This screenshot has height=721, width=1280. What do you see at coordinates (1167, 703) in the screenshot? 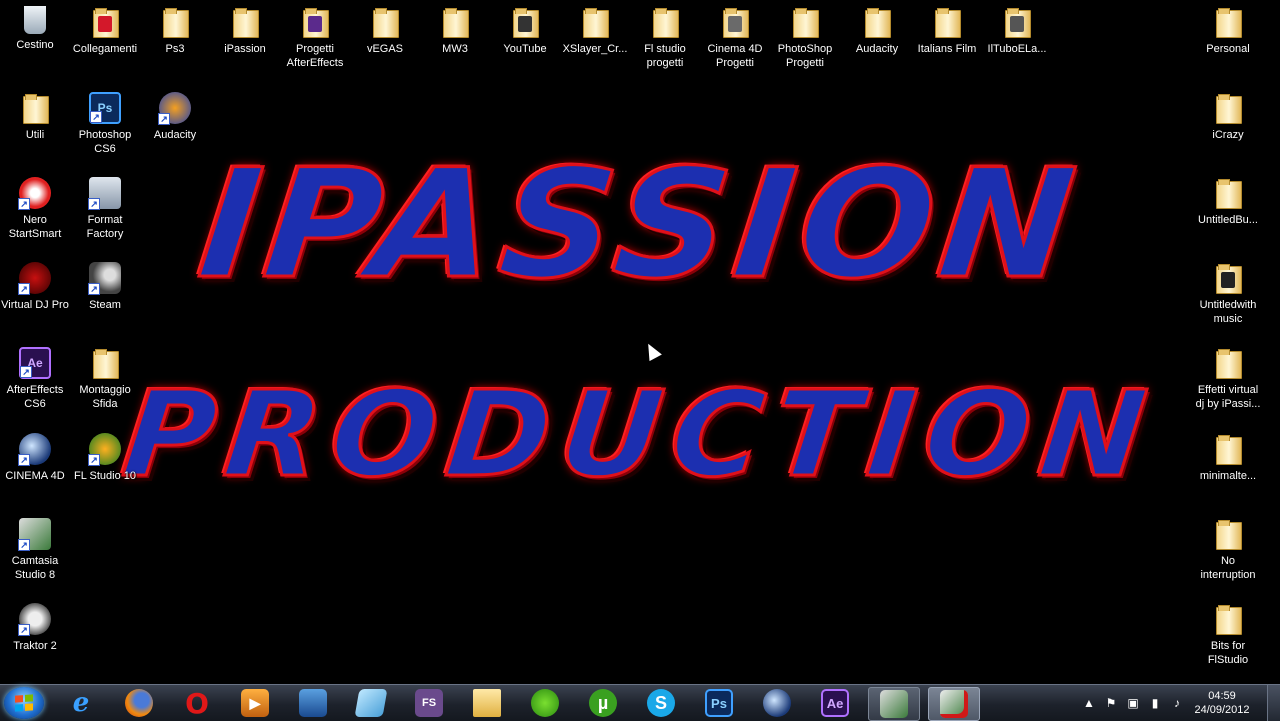
I see `system-tray: ▲ ⚑ ▣ ▮ ♪ 04:59 24/09/2012` at bounding box center [1167, 703].